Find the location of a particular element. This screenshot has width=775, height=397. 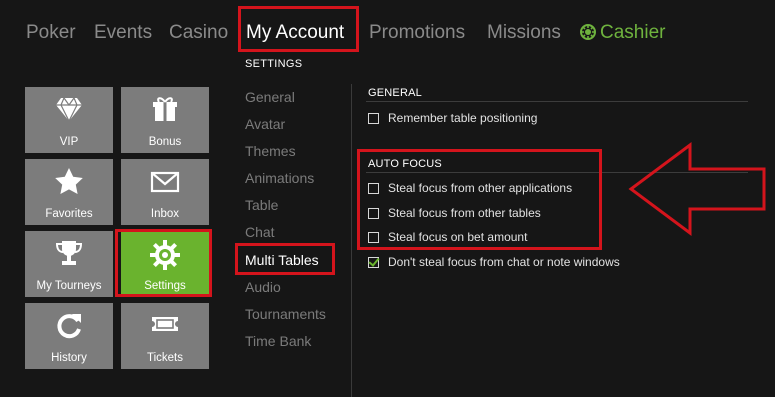

nav-cashier: Cashier is located at coordinates (622, 33).